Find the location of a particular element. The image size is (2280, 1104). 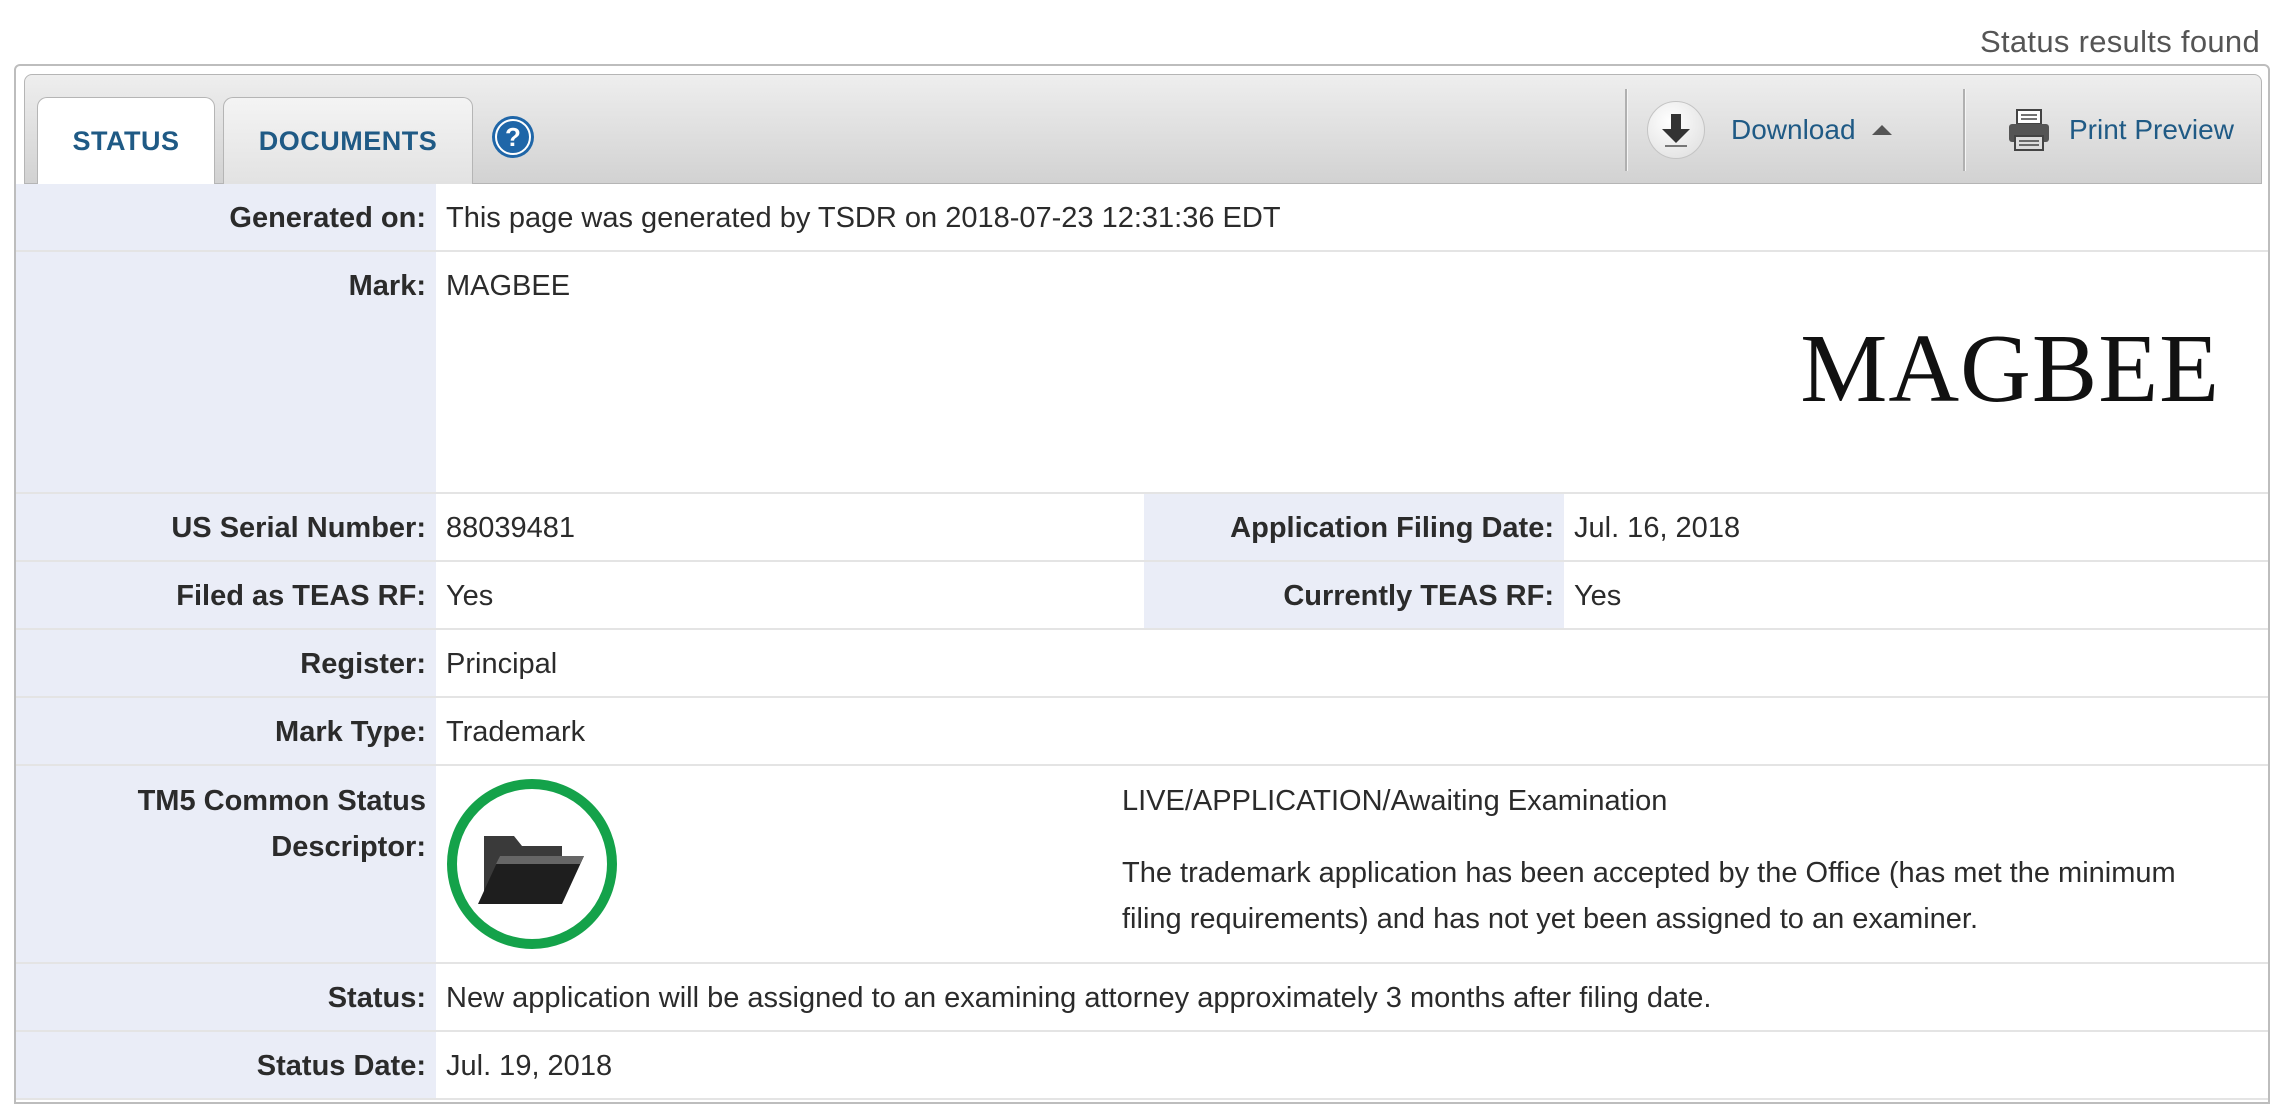

row-status-date: Status Date: Jul. 19, 2018 is located at coordinates (1142, 1066).